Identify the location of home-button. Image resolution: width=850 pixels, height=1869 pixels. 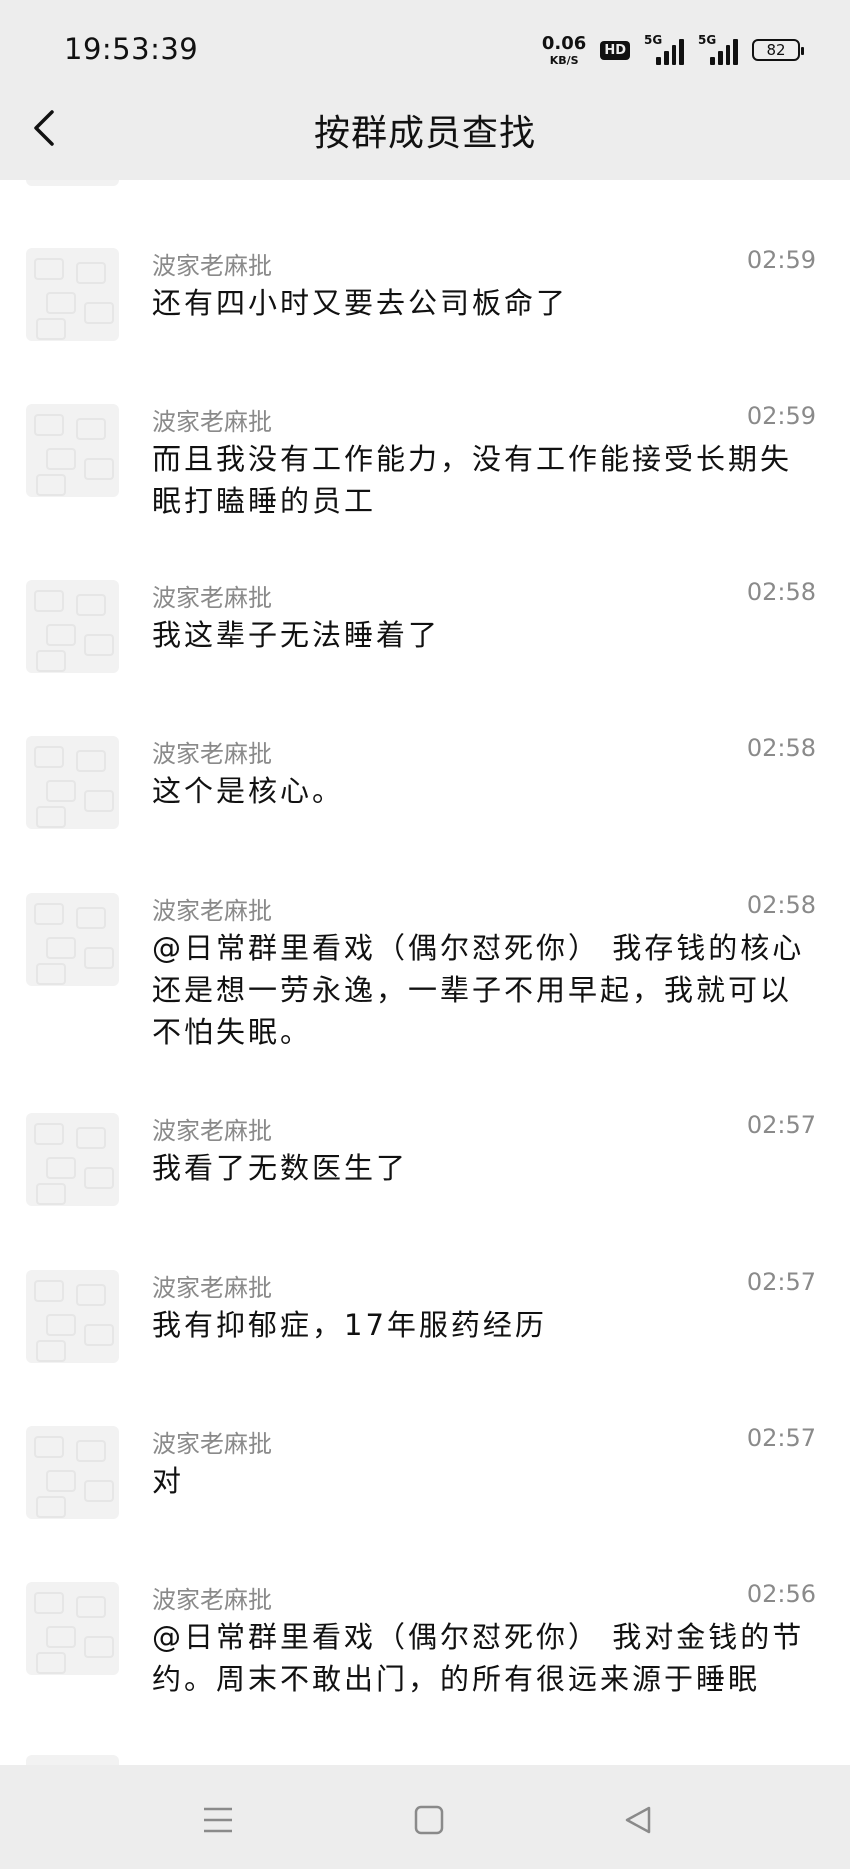
(429, 1820).